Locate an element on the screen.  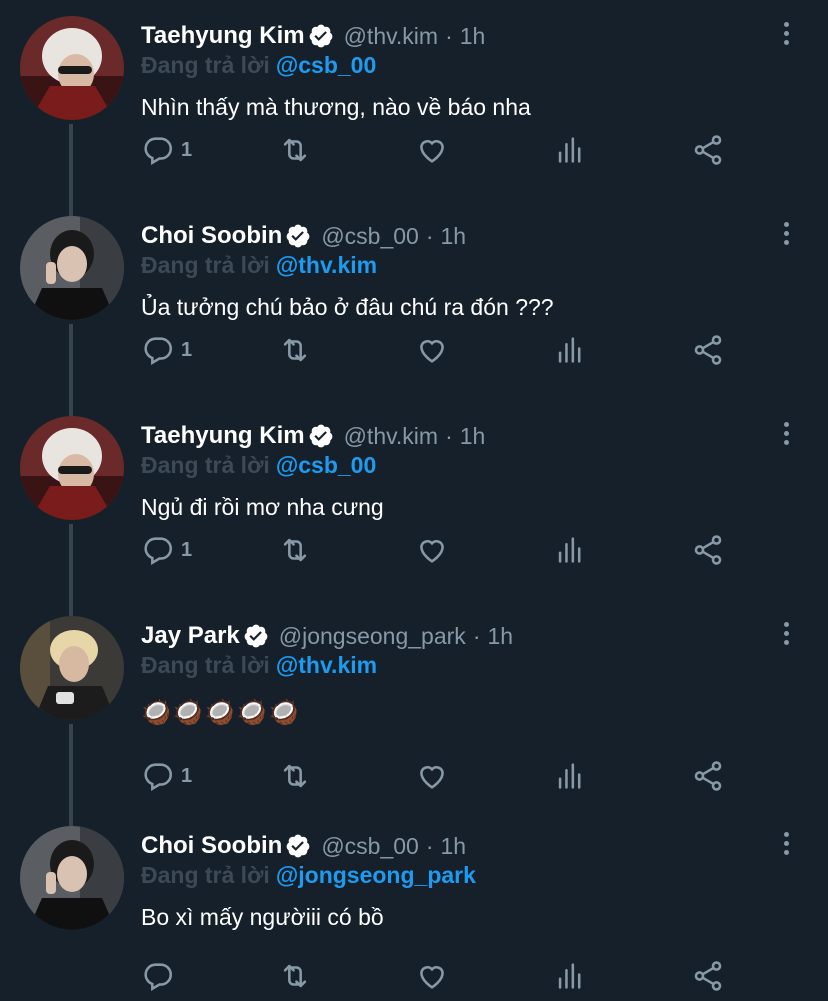
mention-link: @jongseong_park is located at coordinates (376, 875).